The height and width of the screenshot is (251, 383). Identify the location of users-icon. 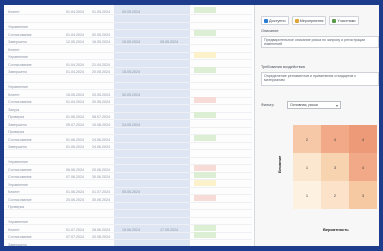
(334, 20).